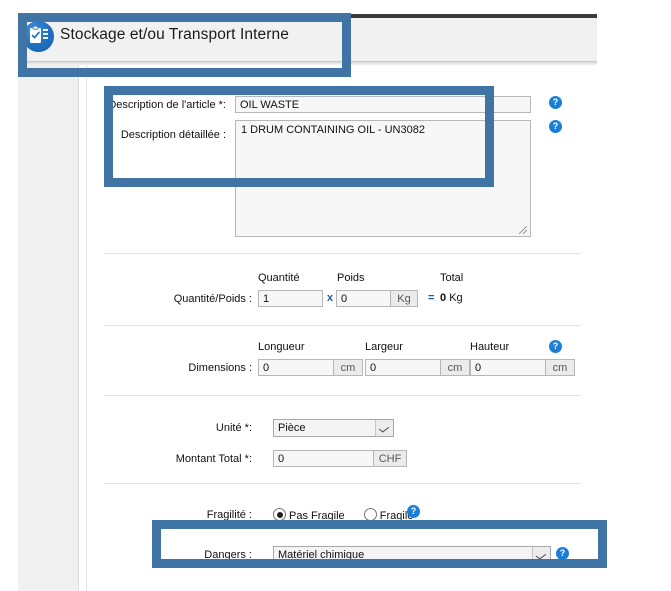  Describe the element at coordinates (38, 36) in the screenshot. I see `clipboard-form-icon` at that location.